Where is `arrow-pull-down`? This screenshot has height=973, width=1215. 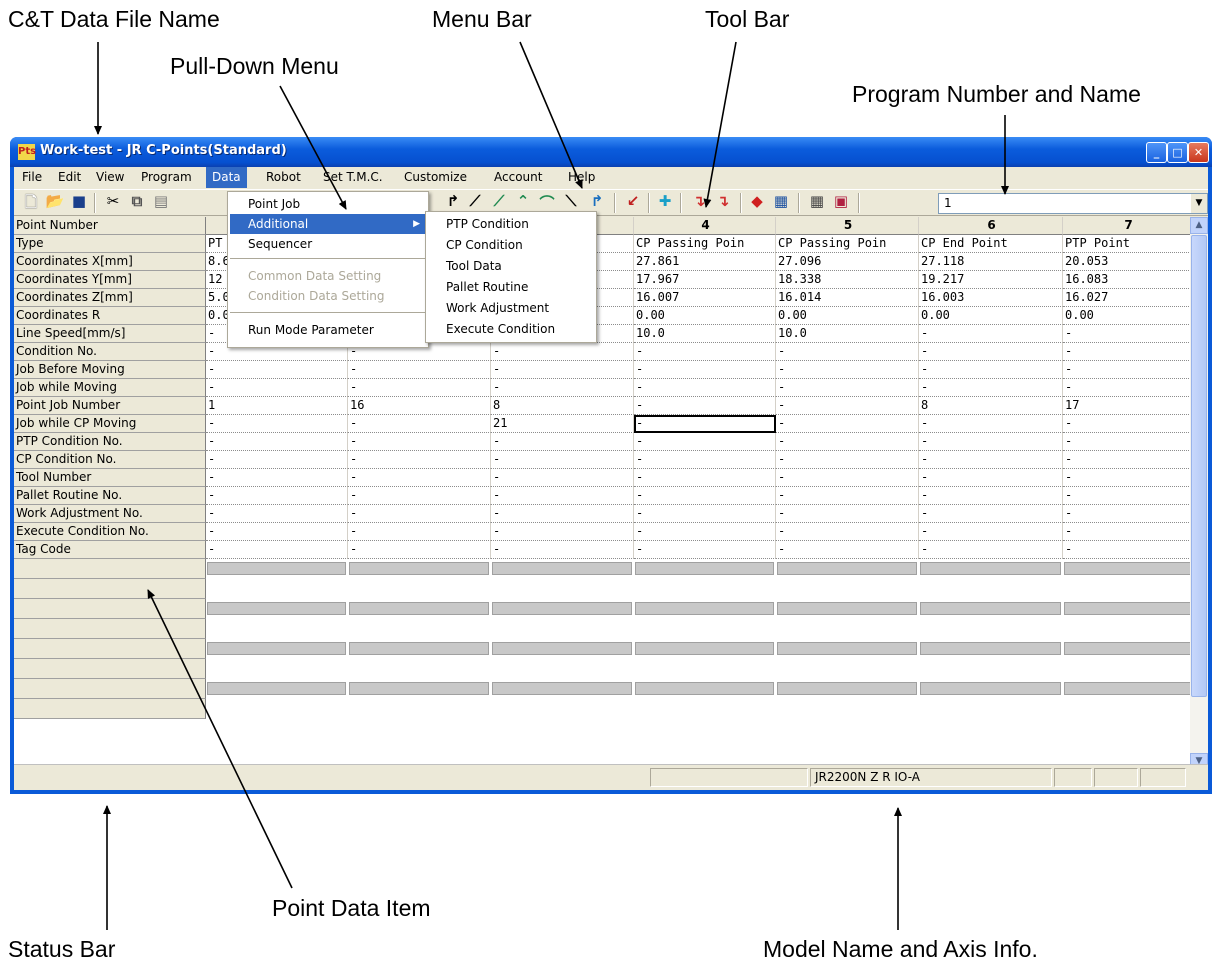 arrow-pull-down is located at coordinates (313, 147).